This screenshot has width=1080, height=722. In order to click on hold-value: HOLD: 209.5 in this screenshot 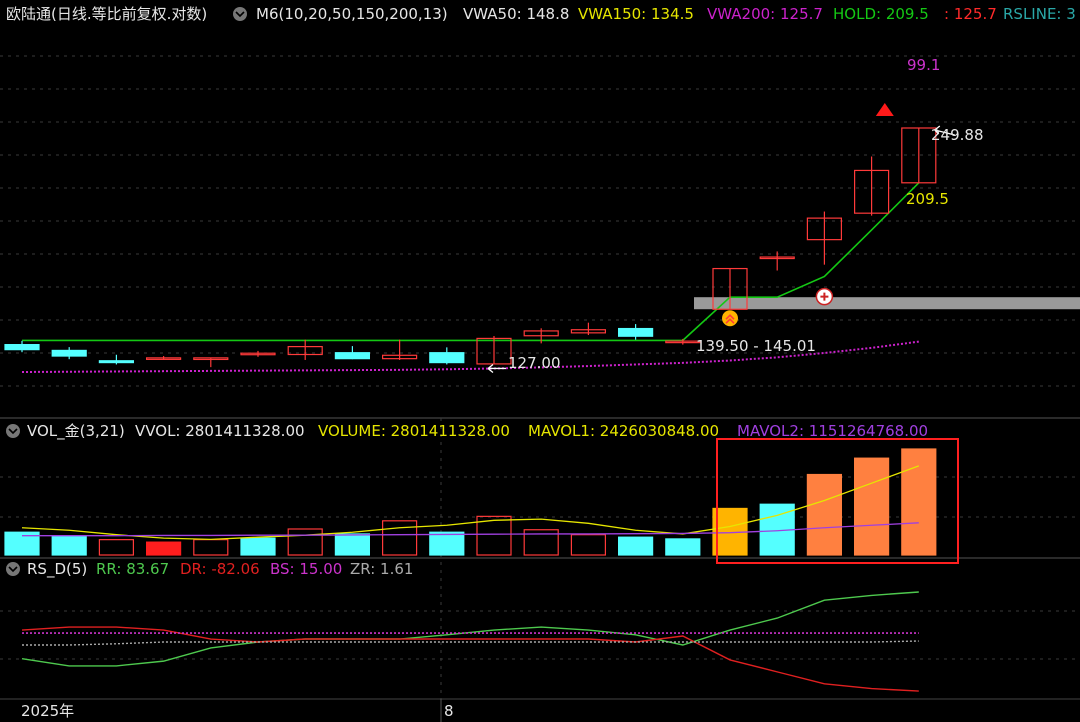, I will do `click(881, 14)`.